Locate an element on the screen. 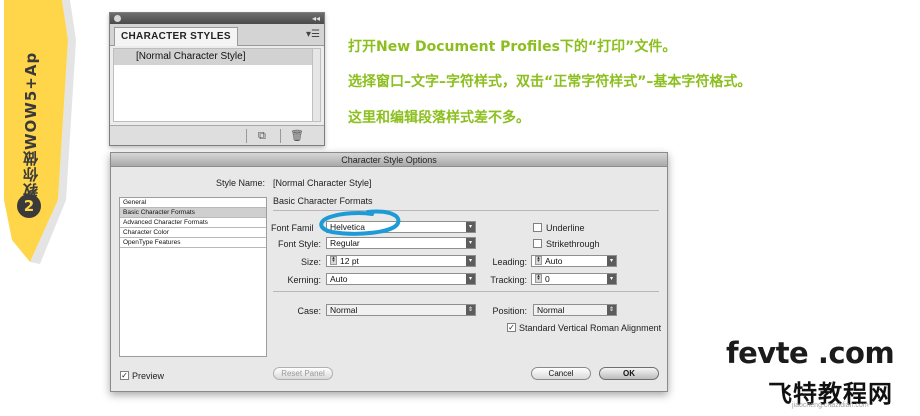  kerning-select: Auto ▾ is located at coordinates (401, 279).